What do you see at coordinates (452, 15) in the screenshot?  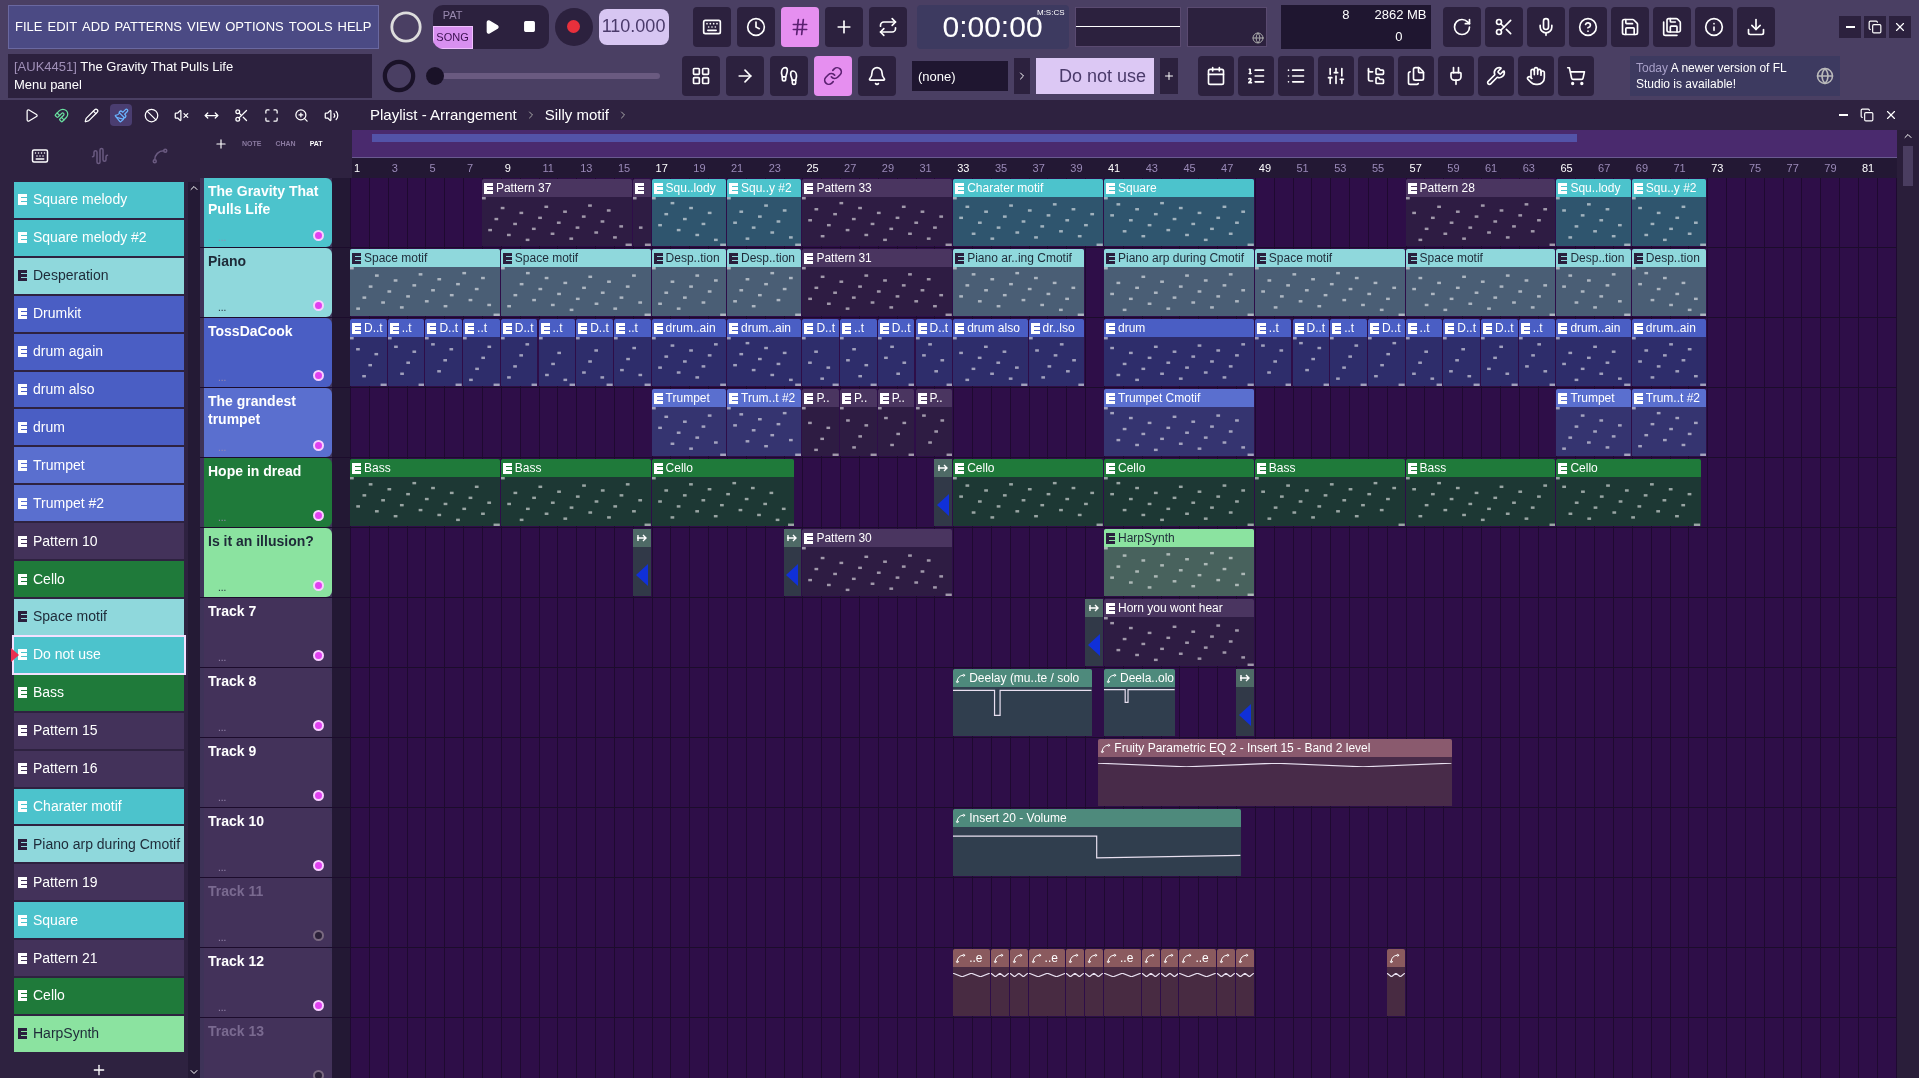 I see `mode-toggle: PAT` at bounding box center [452, 15].